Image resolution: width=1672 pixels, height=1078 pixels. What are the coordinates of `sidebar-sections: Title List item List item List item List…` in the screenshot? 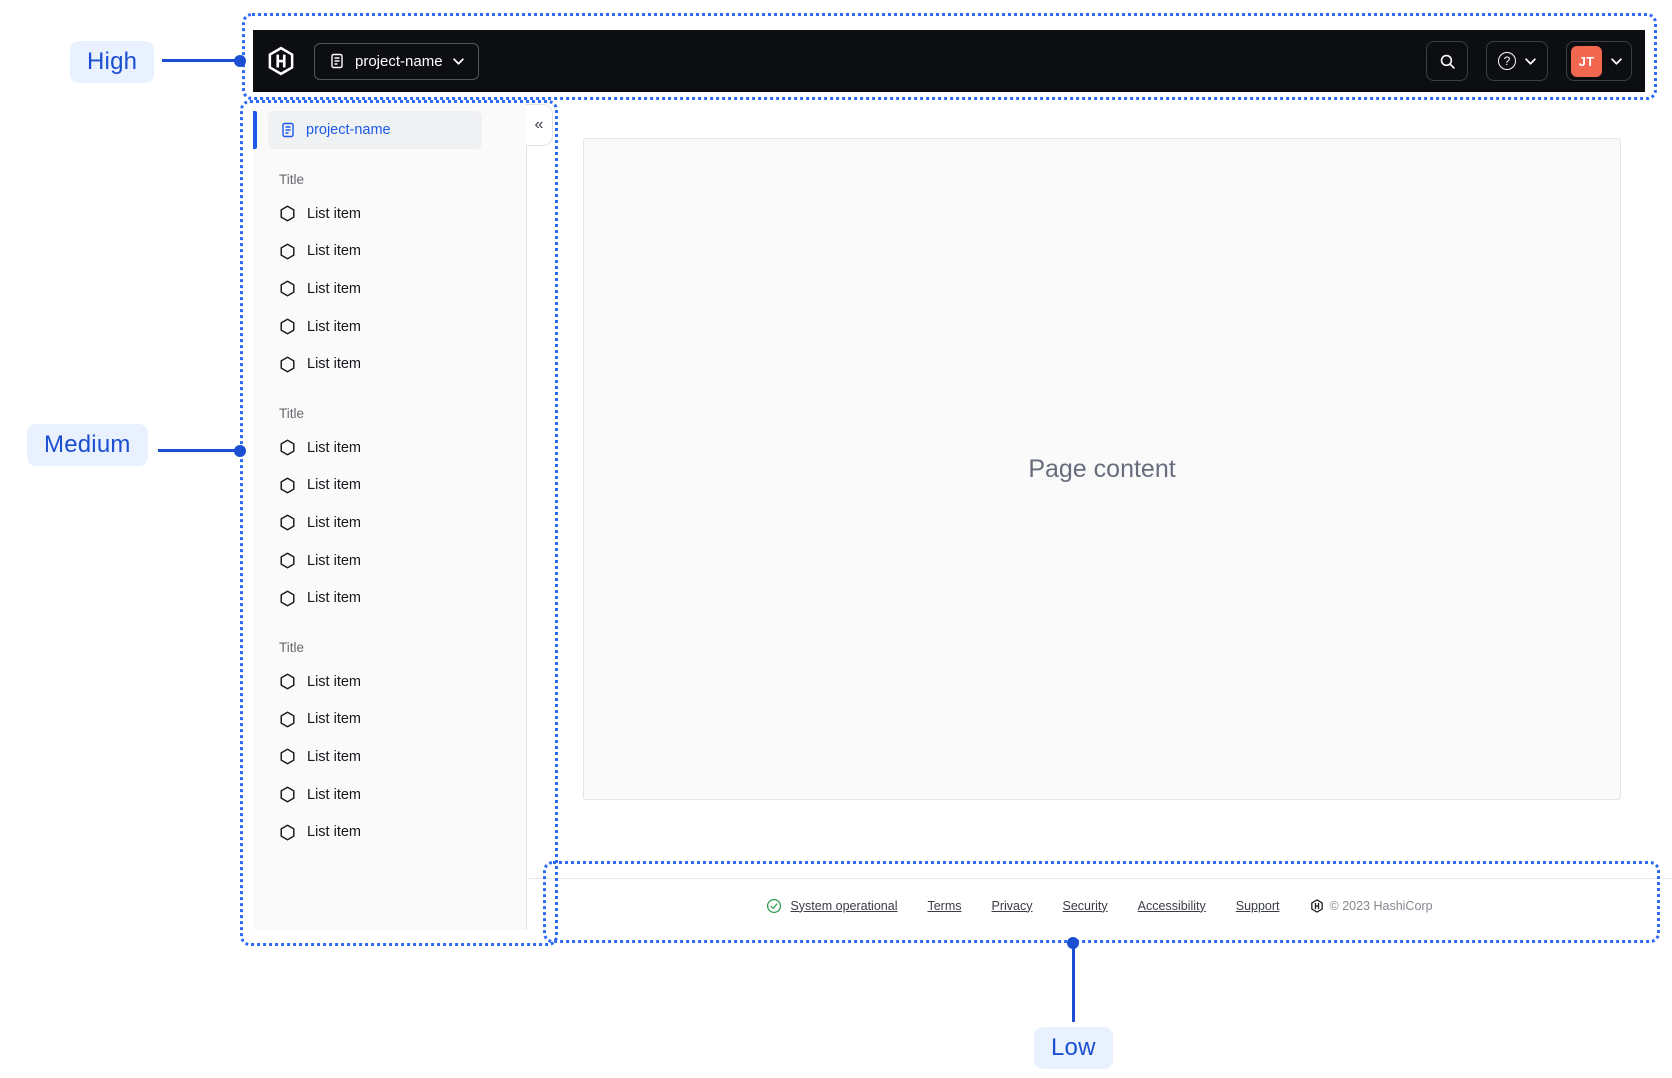 It's located at (389, 511).